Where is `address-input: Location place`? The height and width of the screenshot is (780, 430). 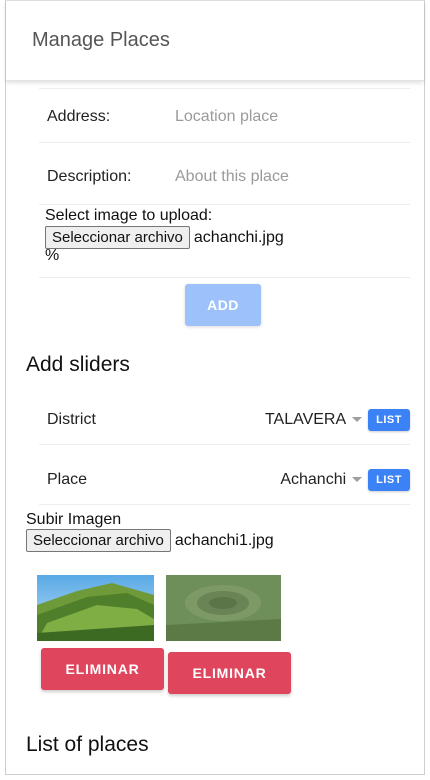
address-input: Location place is located at coordinates (226, 117).